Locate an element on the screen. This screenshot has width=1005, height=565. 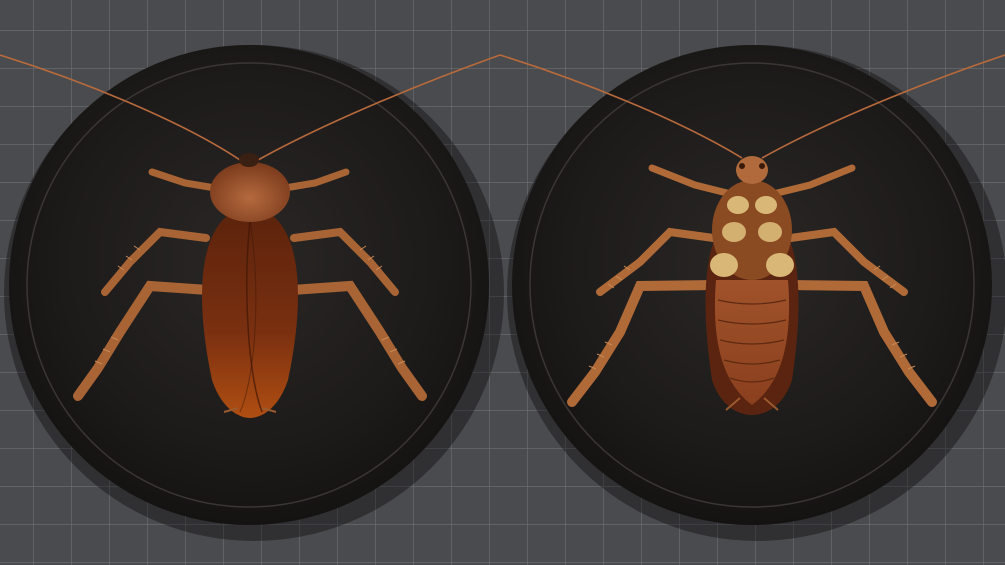
wings is located at coordinates (250, 311).